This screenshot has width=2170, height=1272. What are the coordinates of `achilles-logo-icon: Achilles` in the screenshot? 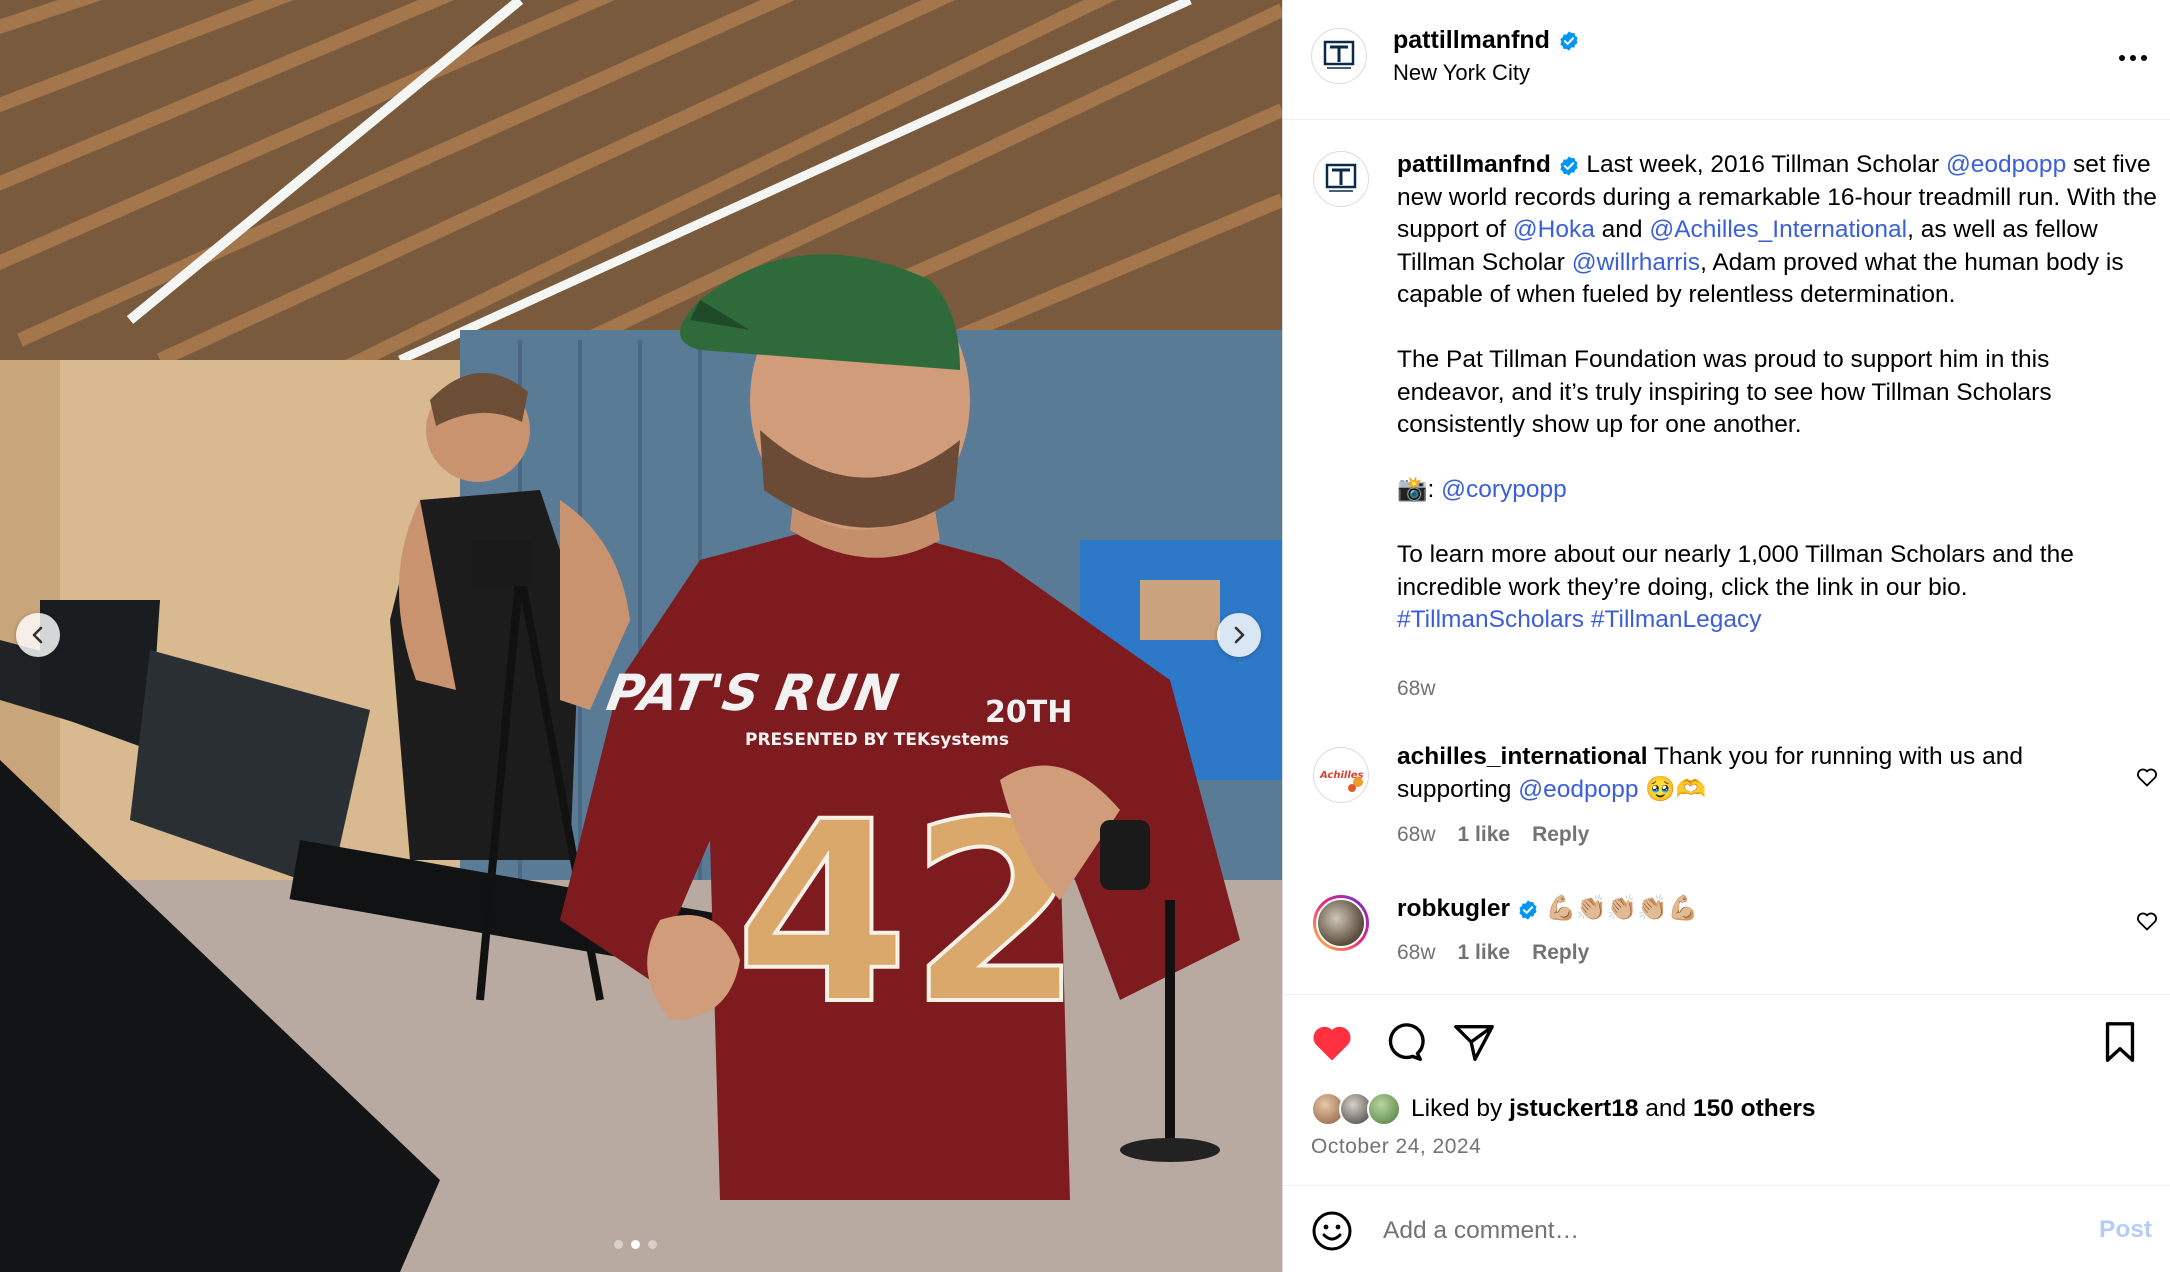 It's located at (1341, 781).